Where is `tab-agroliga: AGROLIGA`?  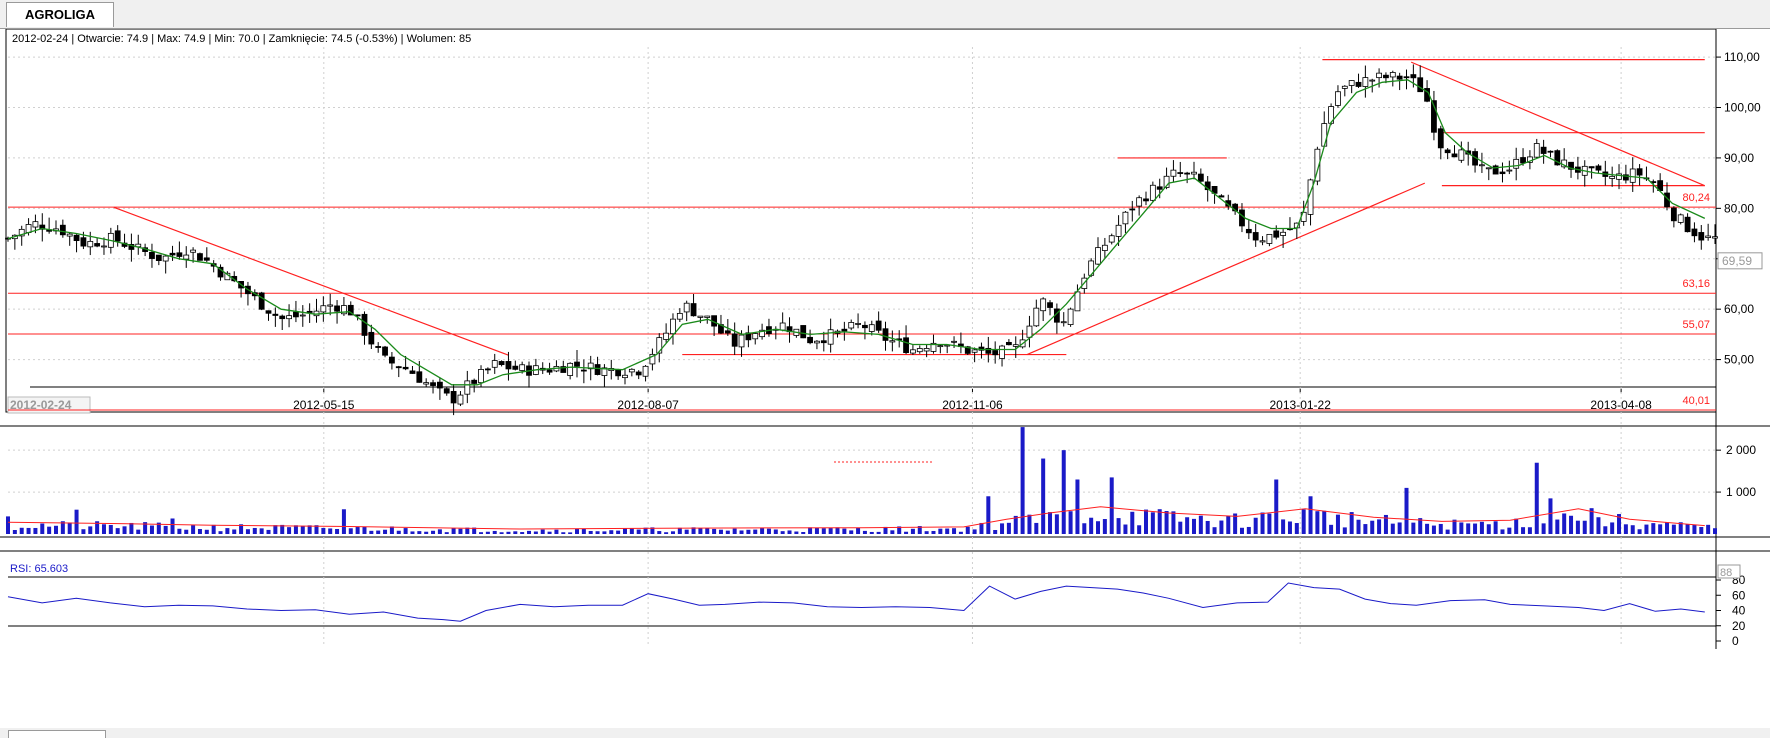
tab-agroliga: AGROLIGA is located at coordinates (60, 14).